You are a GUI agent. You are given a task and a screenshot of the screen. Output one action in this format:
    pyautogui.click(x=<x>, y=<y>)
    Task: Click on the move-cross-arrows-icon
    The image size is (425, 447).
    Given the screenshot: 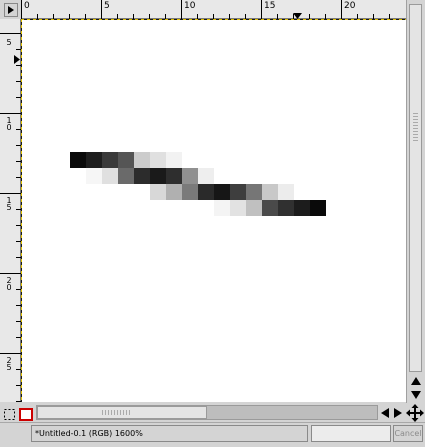 What is the action you would take?
    pyautogui.click(x=415, y=413)
    